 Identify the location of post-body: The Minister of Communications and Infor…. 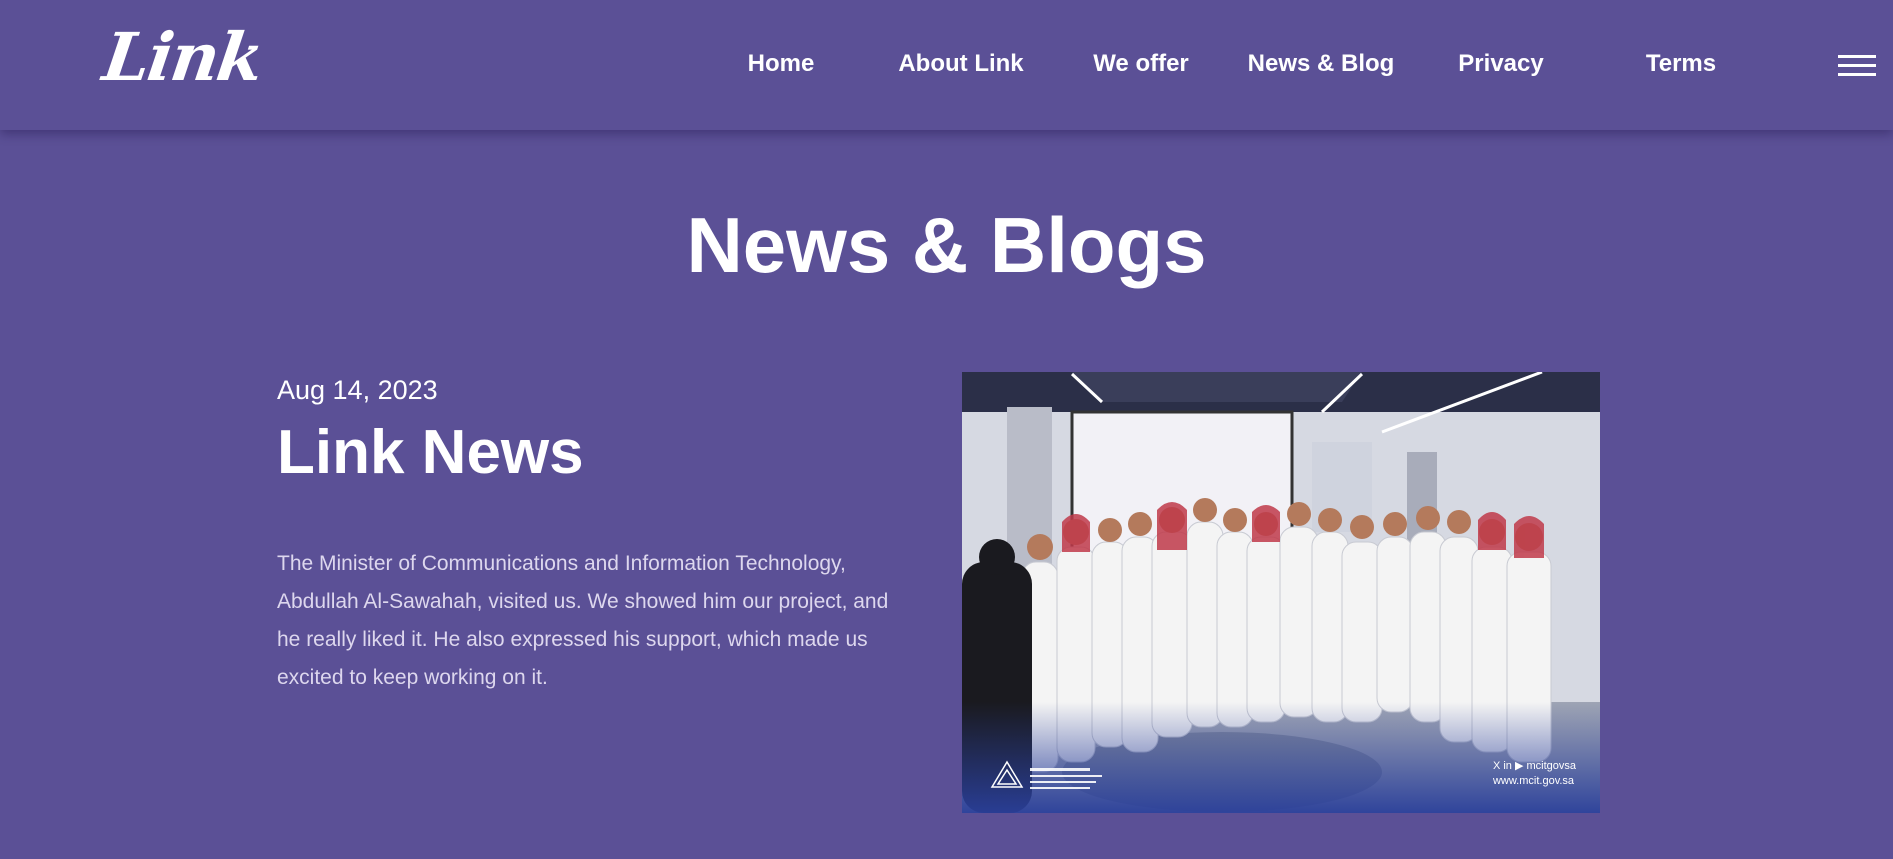
(583, 620).